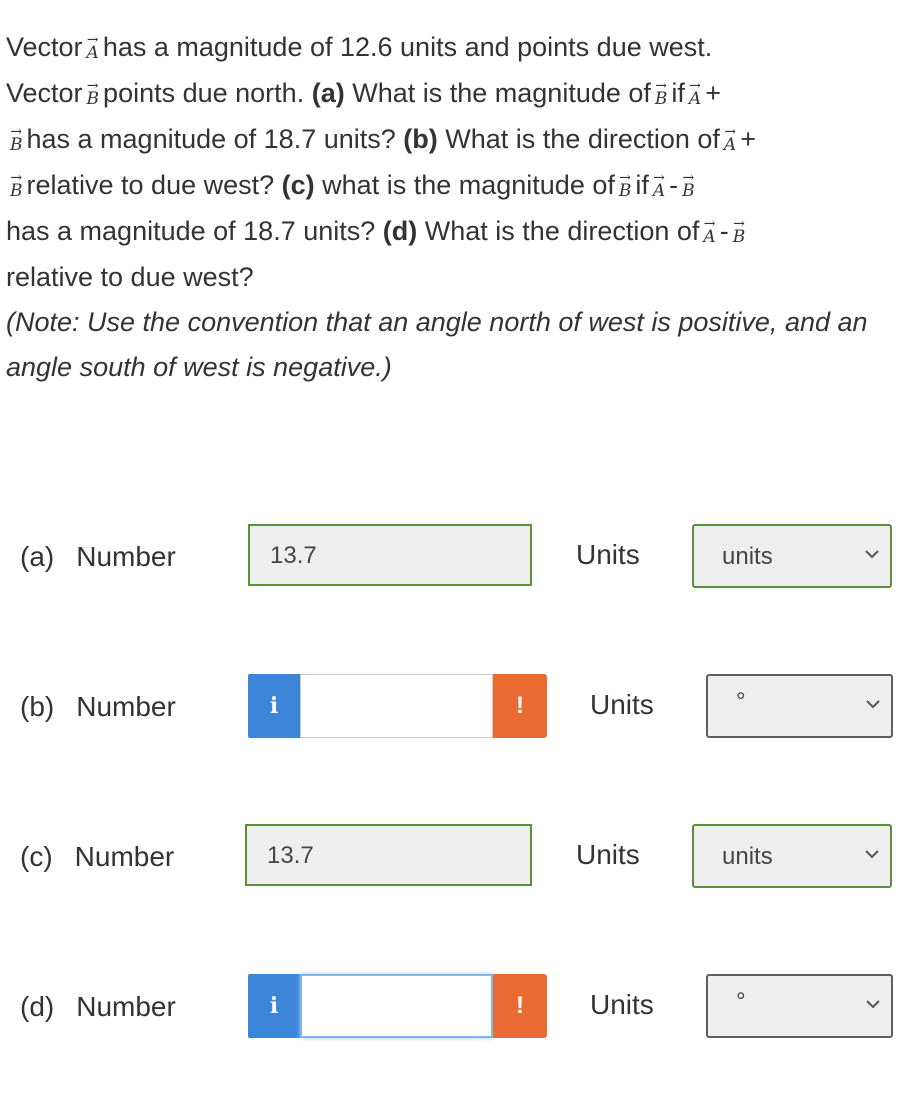 The width and height of the screenshot is (922, 1104). What do you see at coordinates (799, 706) in the screenshot?
I see `units-select-b: °` at bounding box center [799, 706].